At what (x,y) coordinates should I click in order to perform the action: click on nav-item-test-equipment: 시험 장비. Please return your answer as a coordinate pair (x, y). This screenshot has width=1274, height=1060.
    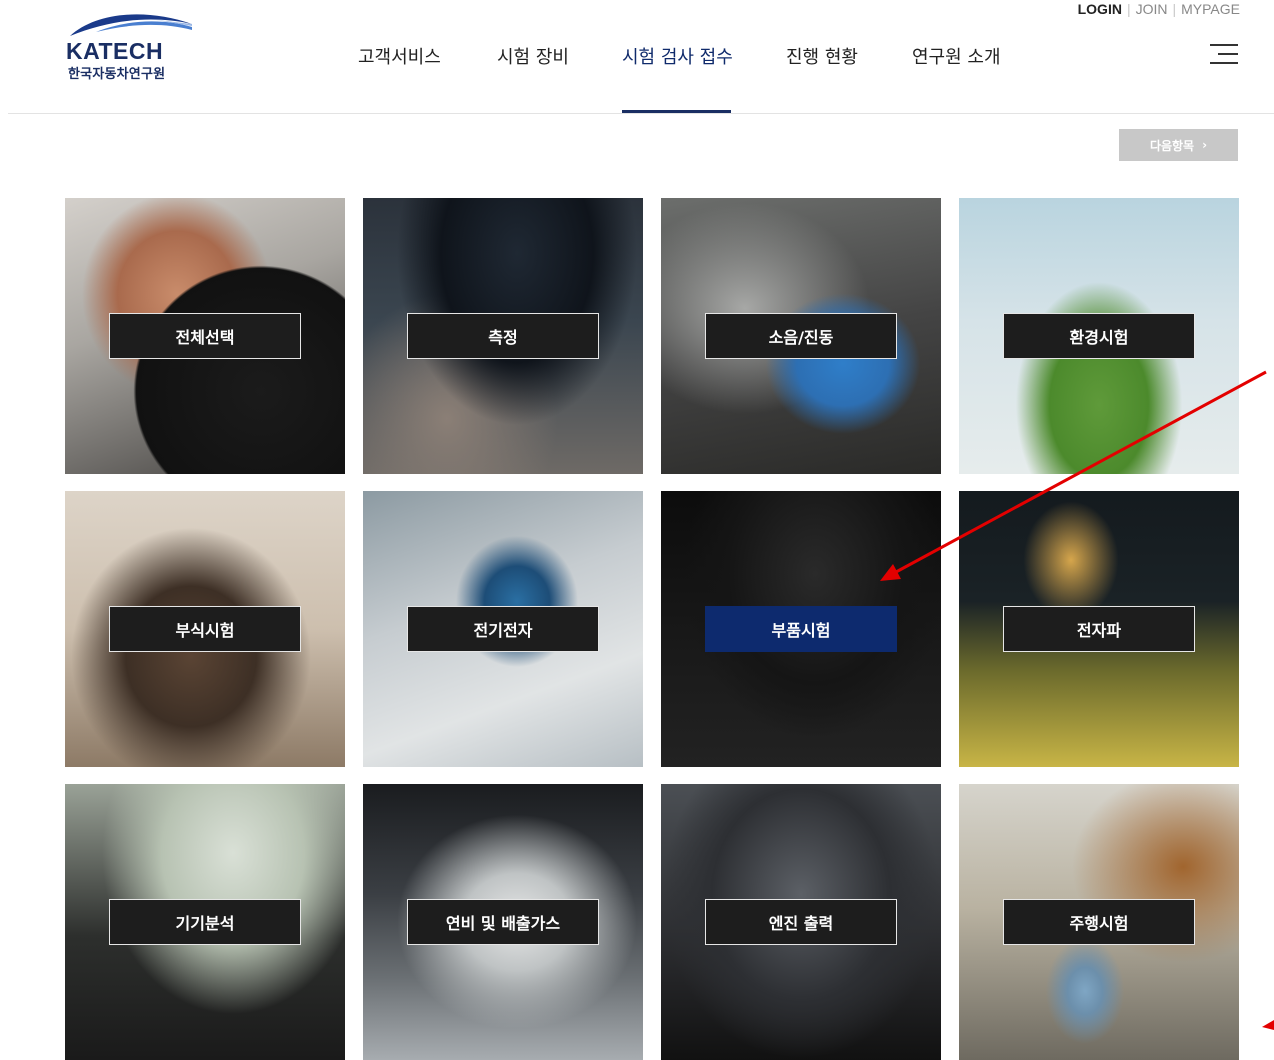
    Looking at the image, I should click on (533, 56).